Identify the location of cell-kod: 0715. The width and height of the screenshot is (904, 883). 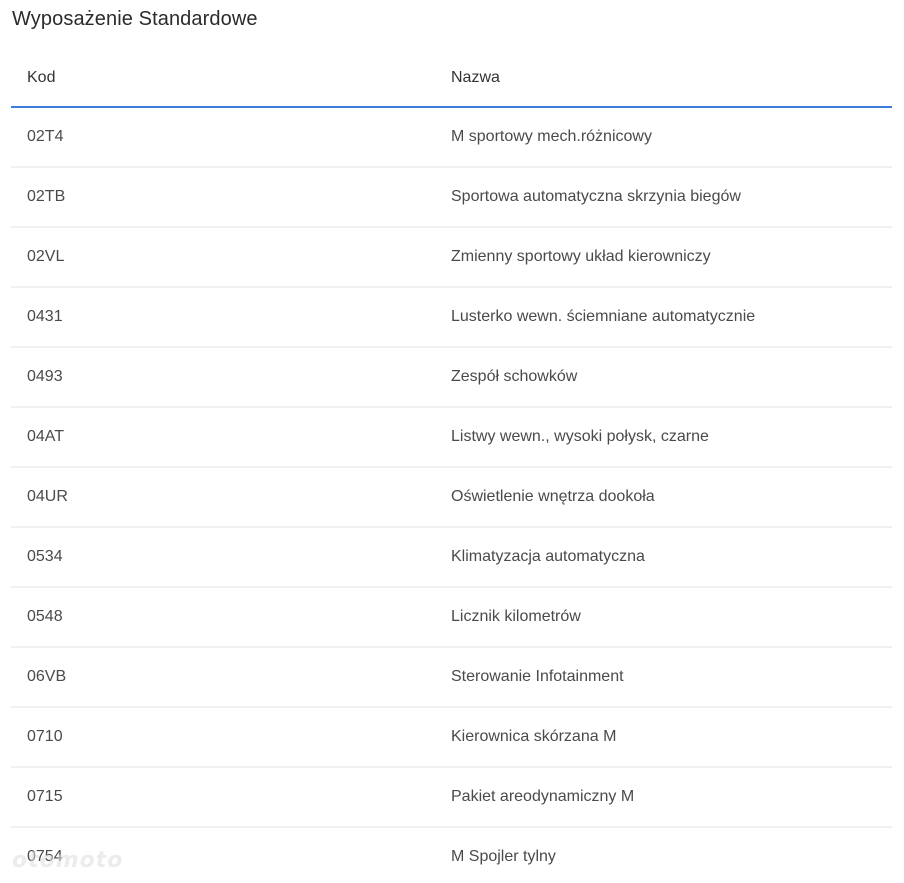
(45, 796).